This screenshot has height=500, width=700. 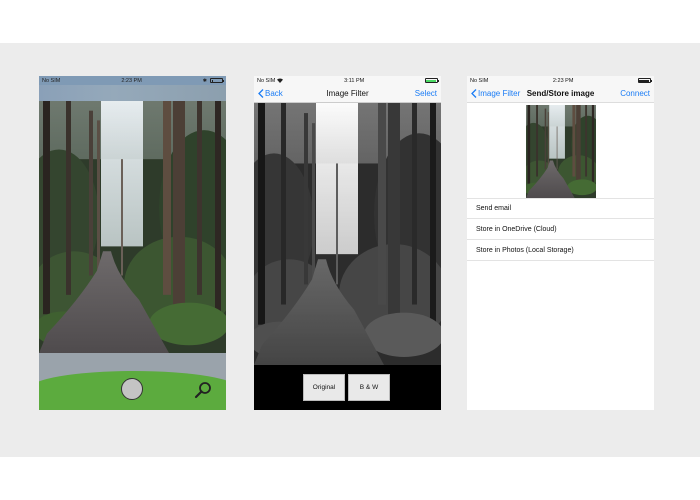 I want to click on status-bar: No SIM 2:23 PM, so click(x=560, y=80).